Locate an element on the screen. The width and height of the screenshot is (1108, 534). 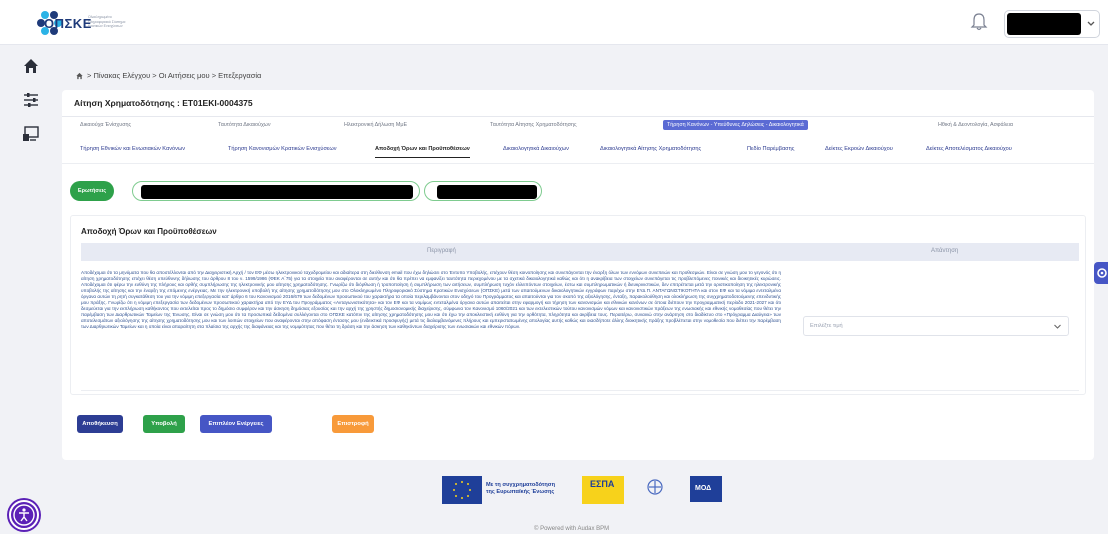
tab-application-identity: Ταυτότητα Αίτησης Χρηματοδότησης is located at coordinates (533, 125).